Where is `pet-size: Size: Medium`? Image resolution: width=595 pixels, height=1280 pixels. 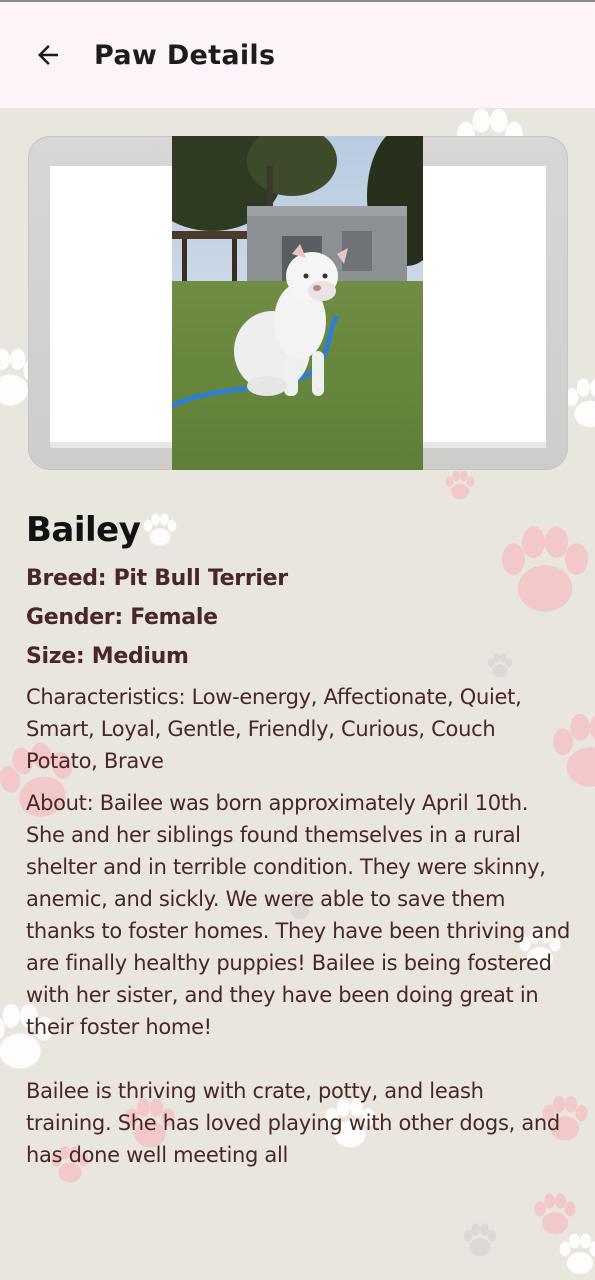 pet-size: Size: Medium is located at coordinates (107, 656).